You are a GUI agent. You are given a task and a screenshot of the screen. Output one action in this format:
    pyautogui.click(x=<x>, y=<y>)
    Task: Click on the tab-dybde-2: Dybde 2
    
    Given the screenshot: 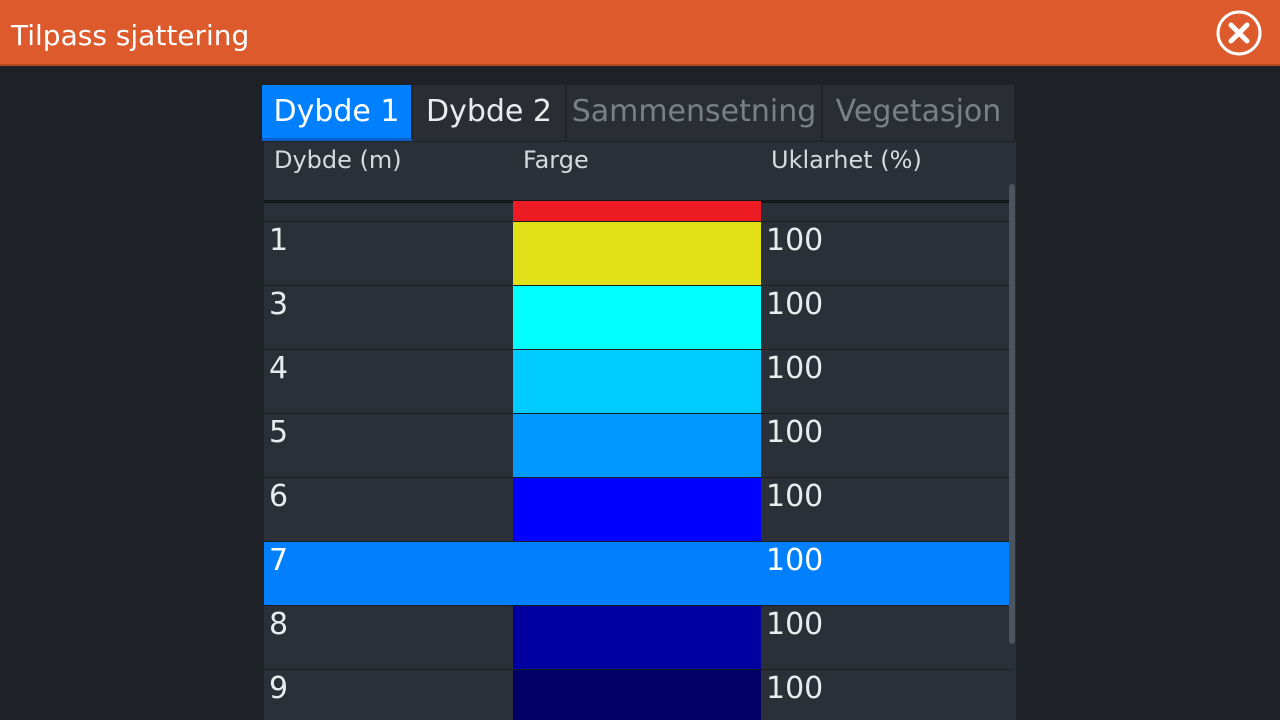 What is the action you would take?
    pyautogui.click(x=490, y=113)
    